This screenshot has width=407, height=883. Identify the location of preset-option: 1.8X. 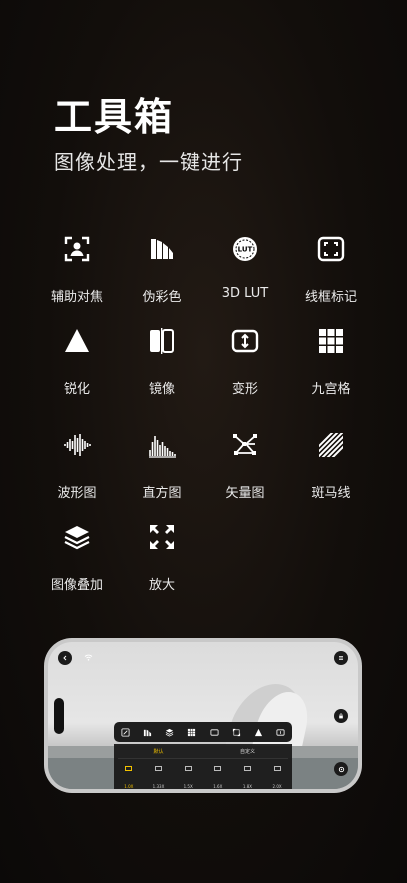
(247, 777).